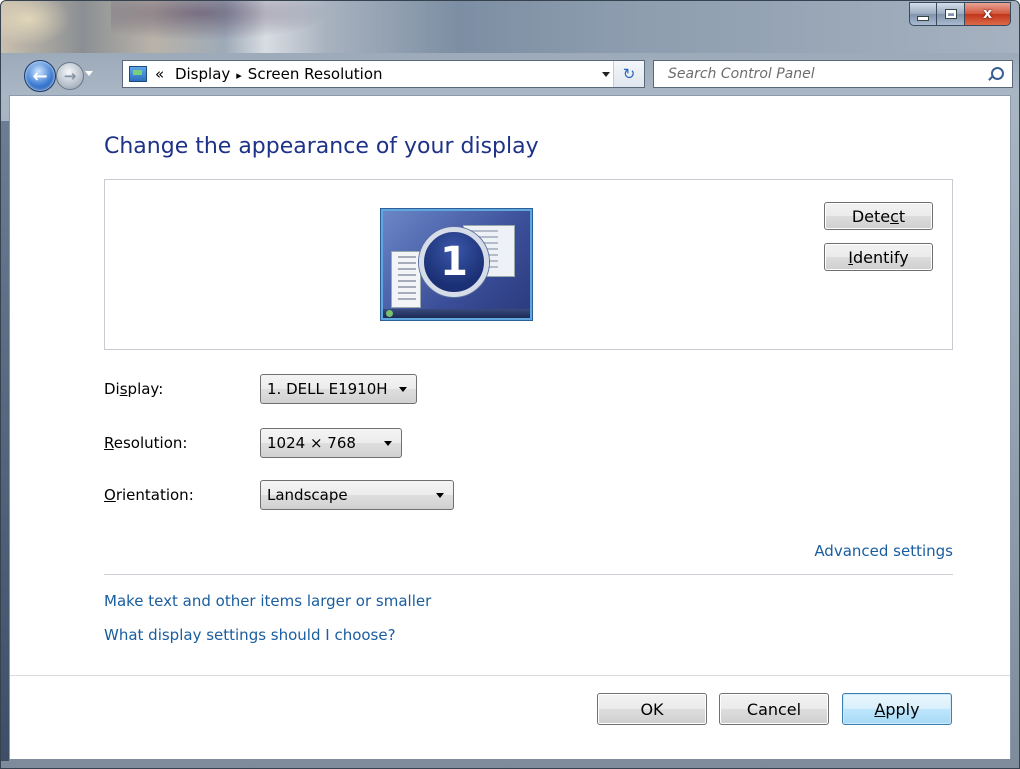 The height and width of the screenshot is (769, 1020). I want to click on breadcrumb-screen-resolution: Screen Resolution, so click(315, 74).